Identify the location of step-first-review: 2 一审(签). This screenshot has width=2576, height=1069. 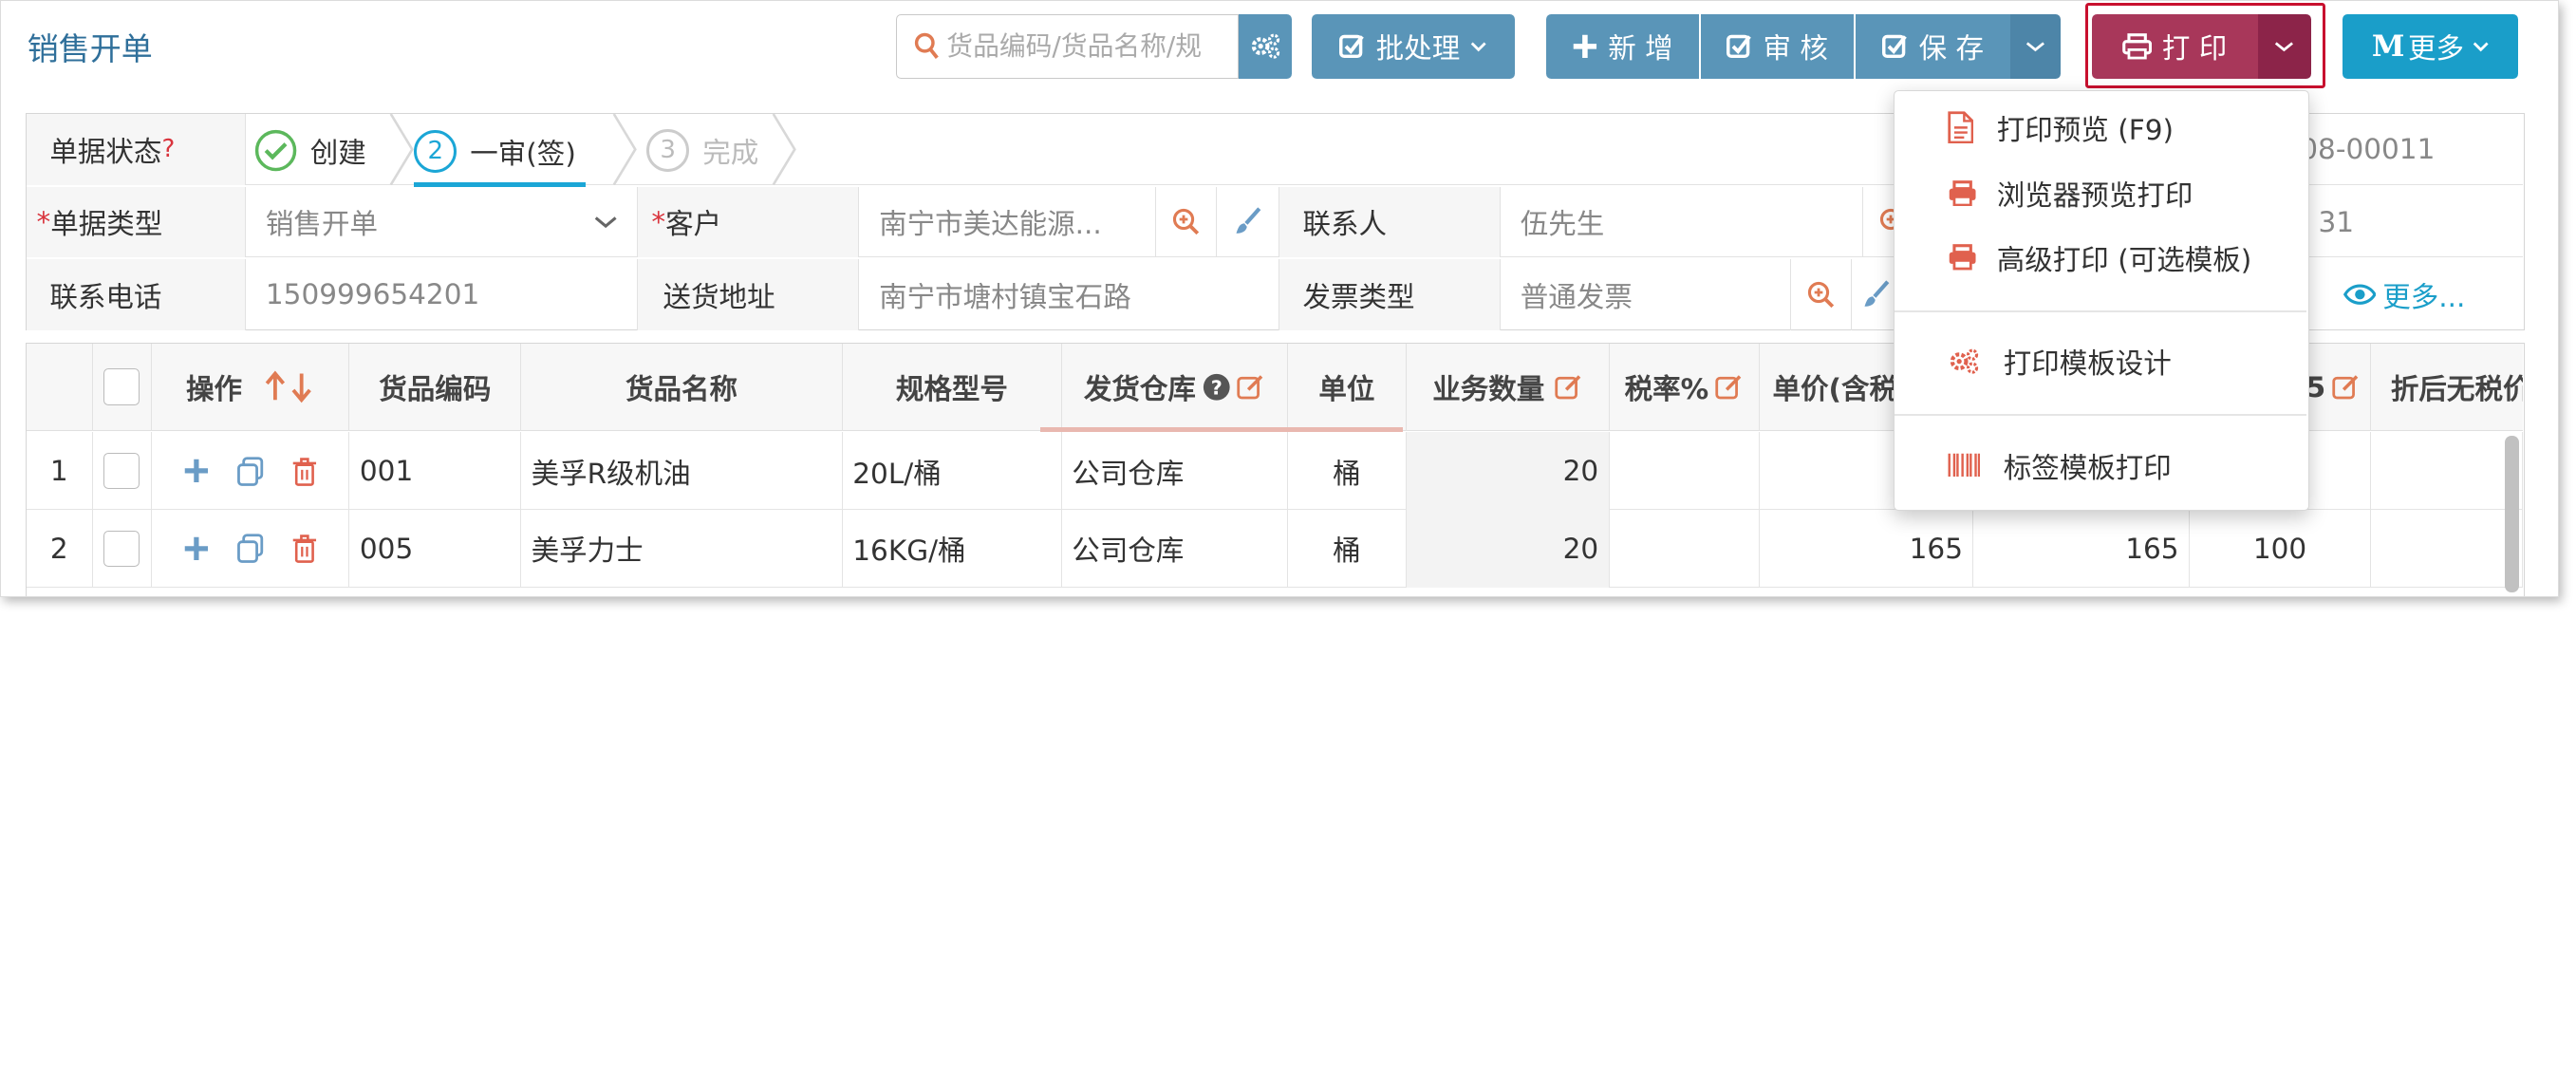
(500, 154).